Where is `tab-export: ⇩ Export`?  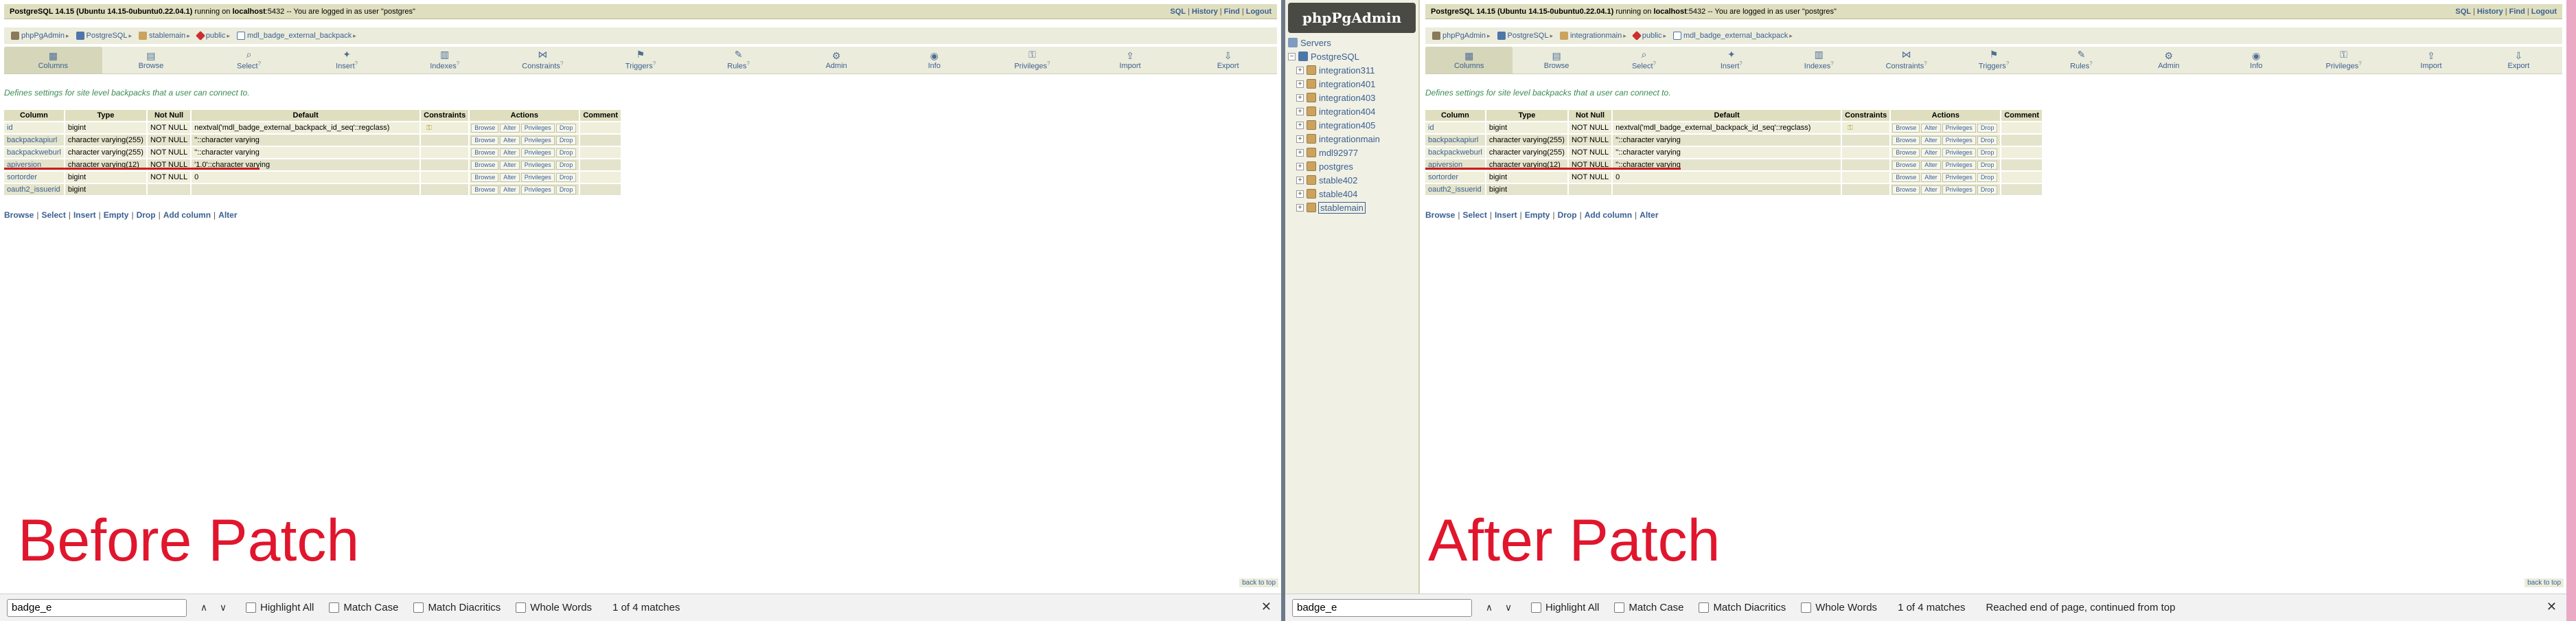
tab-export: ⇩ Export is located at coordinates (2518, 60).